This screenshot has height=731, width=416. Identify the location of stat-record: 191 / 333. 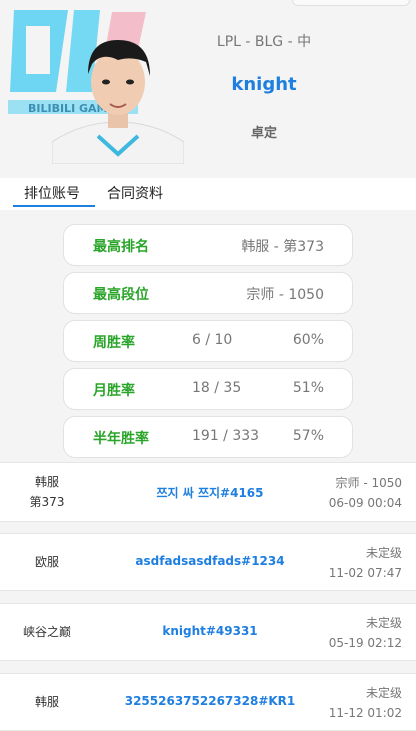
(226, 436).